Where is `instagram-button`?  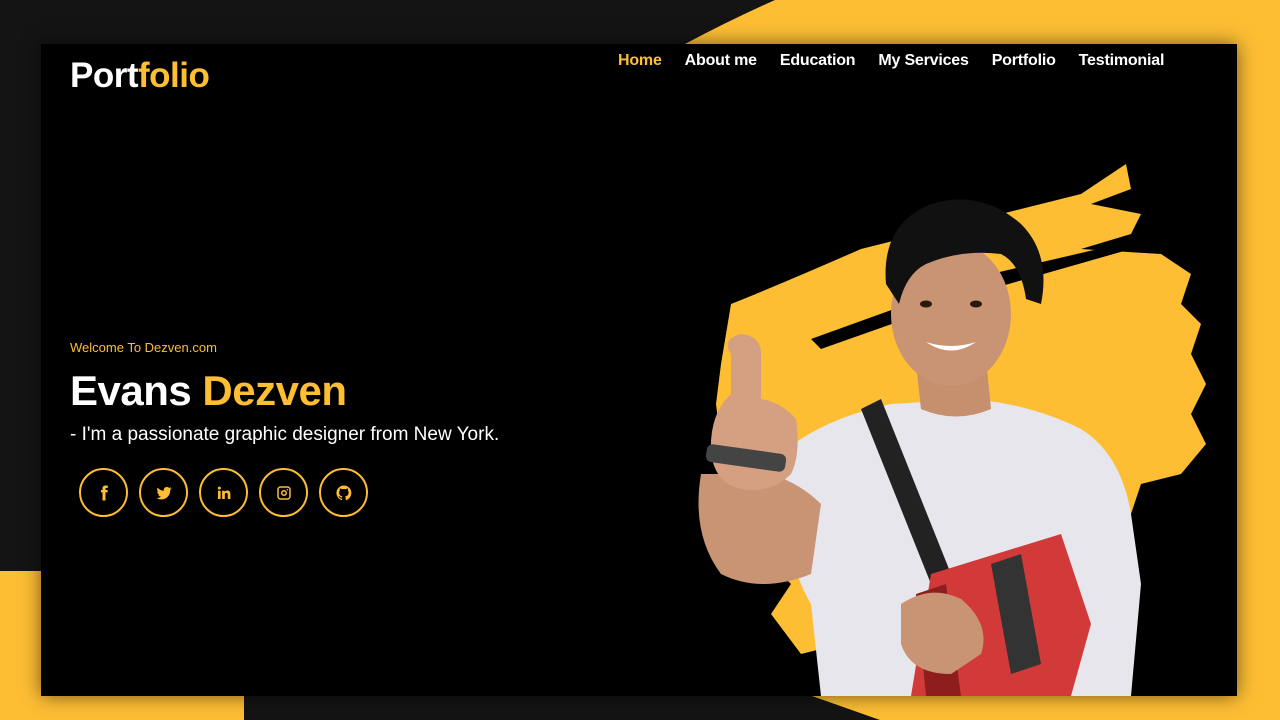
instagram-button is located at coordinates (283, 493).